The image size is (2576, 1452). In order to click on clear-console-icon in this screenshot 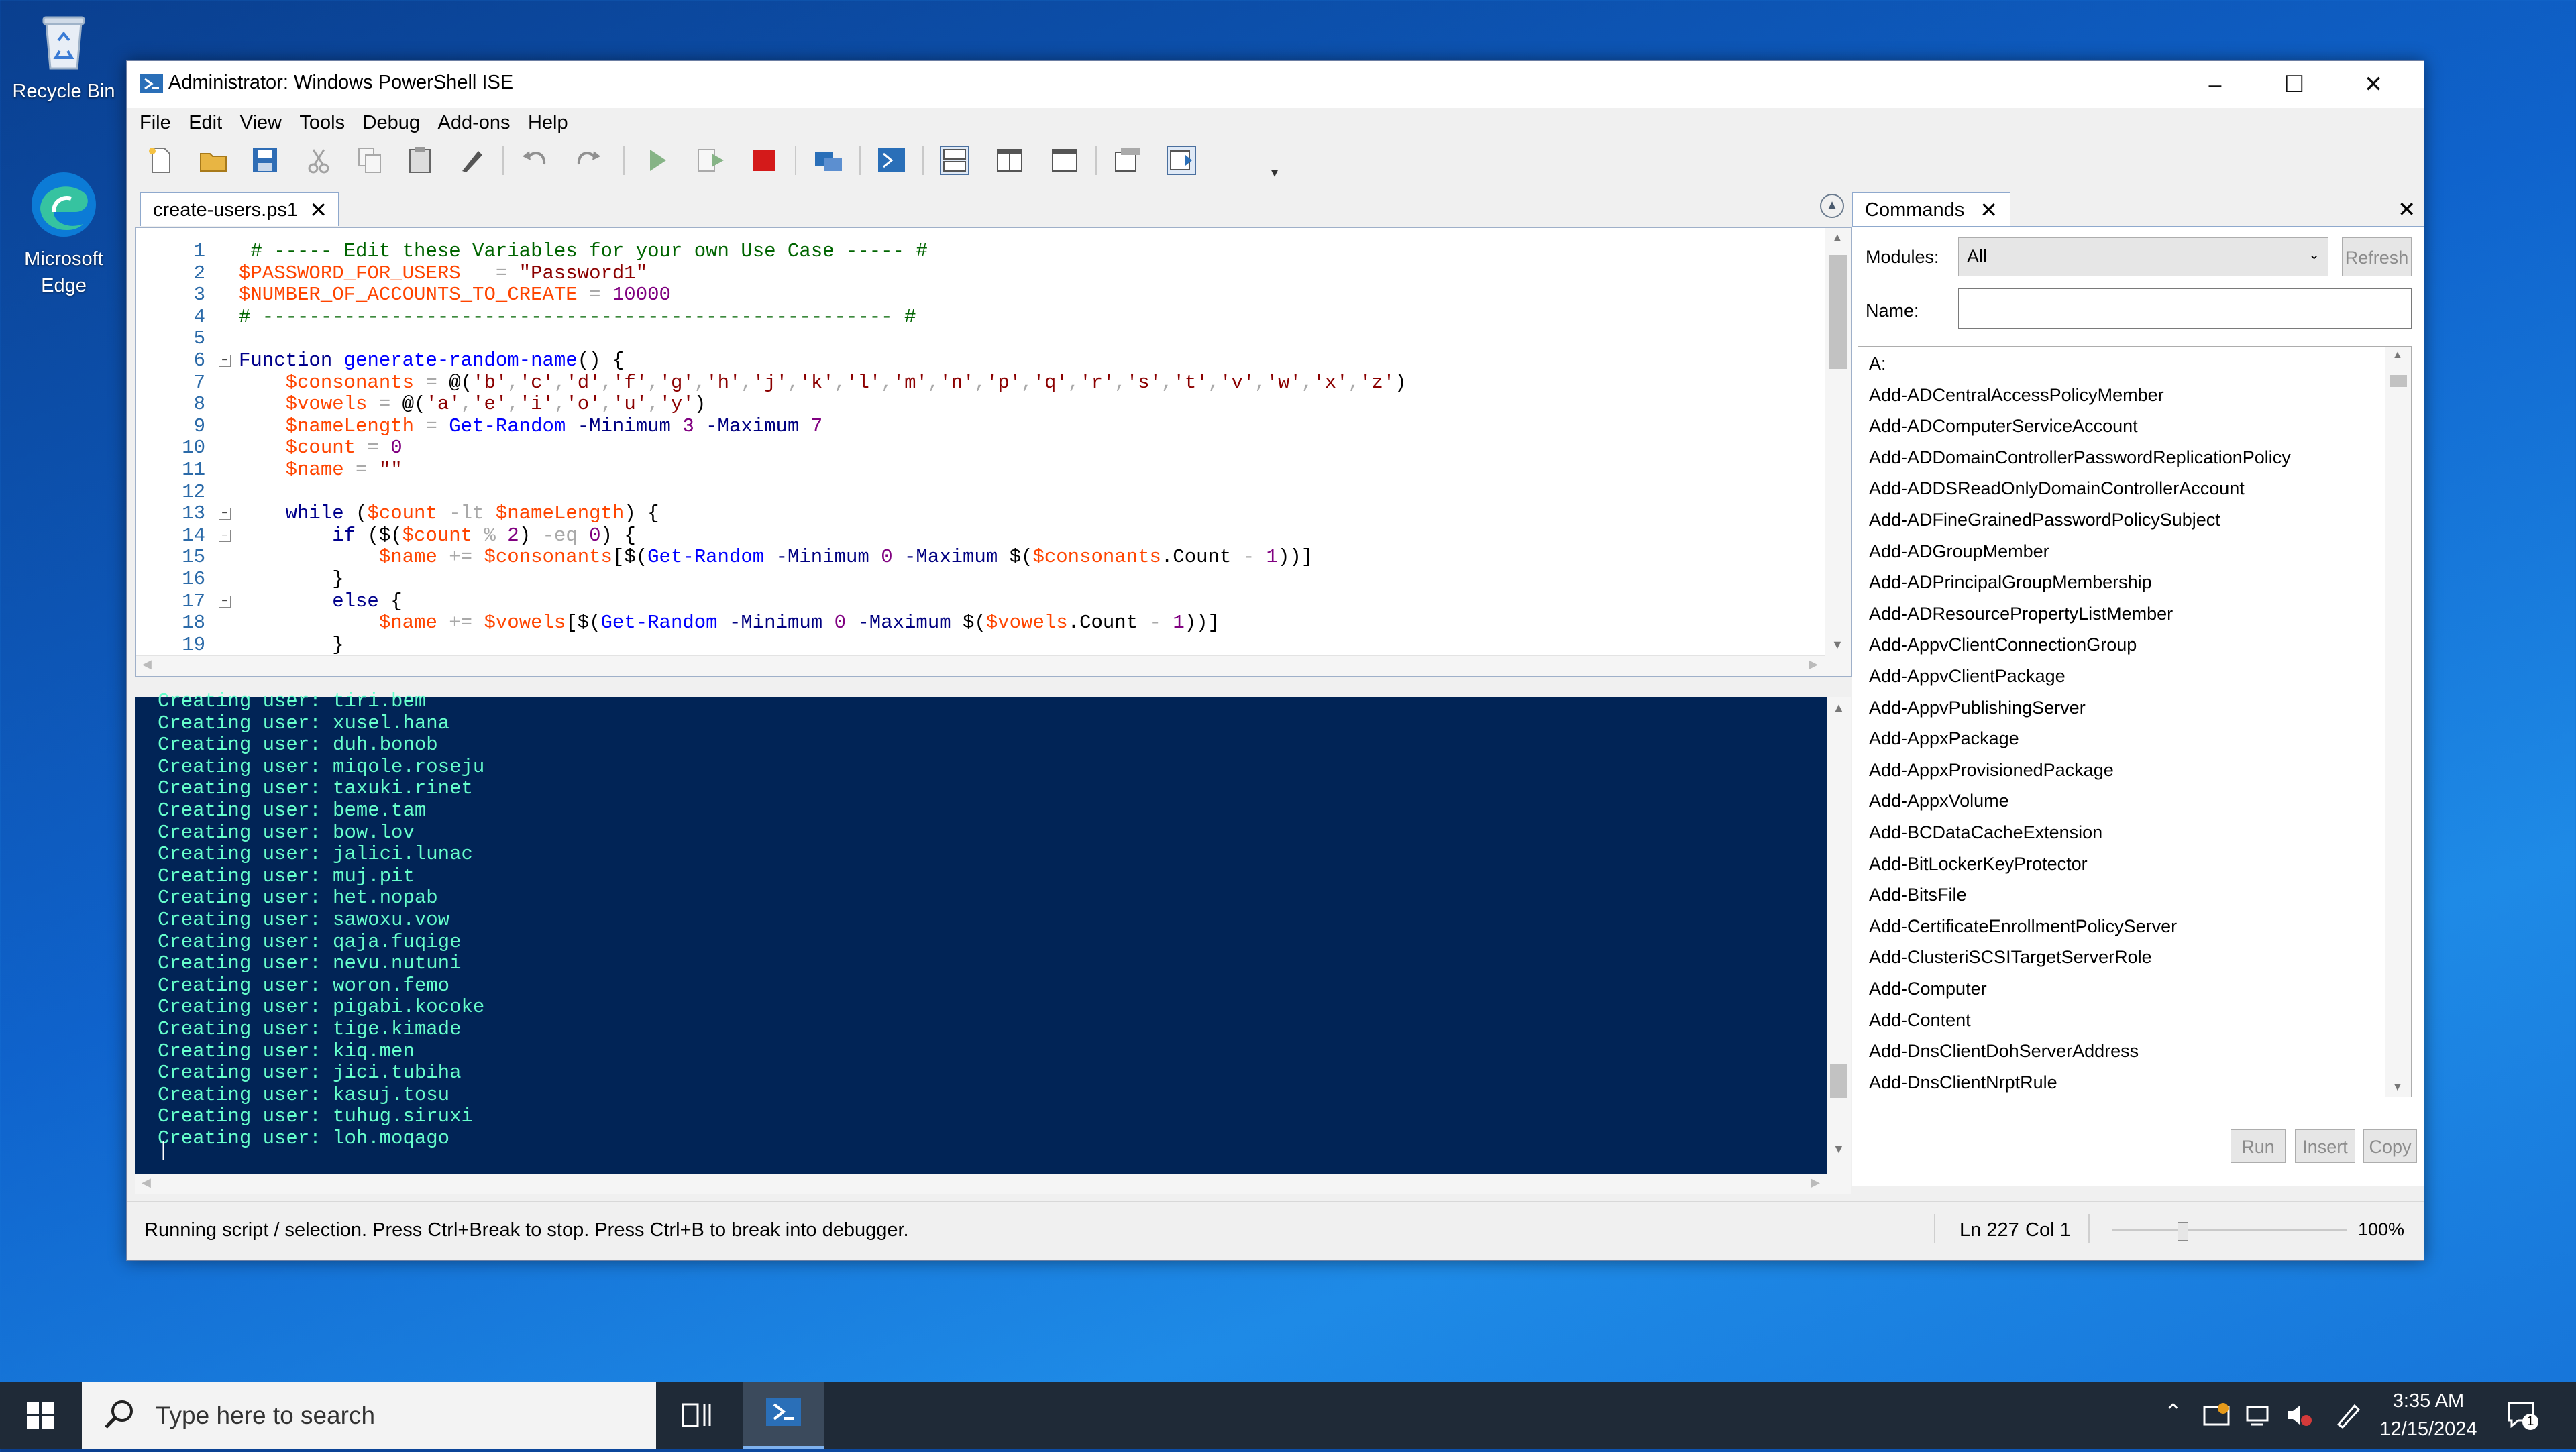, I will do `click(471, 160)`.